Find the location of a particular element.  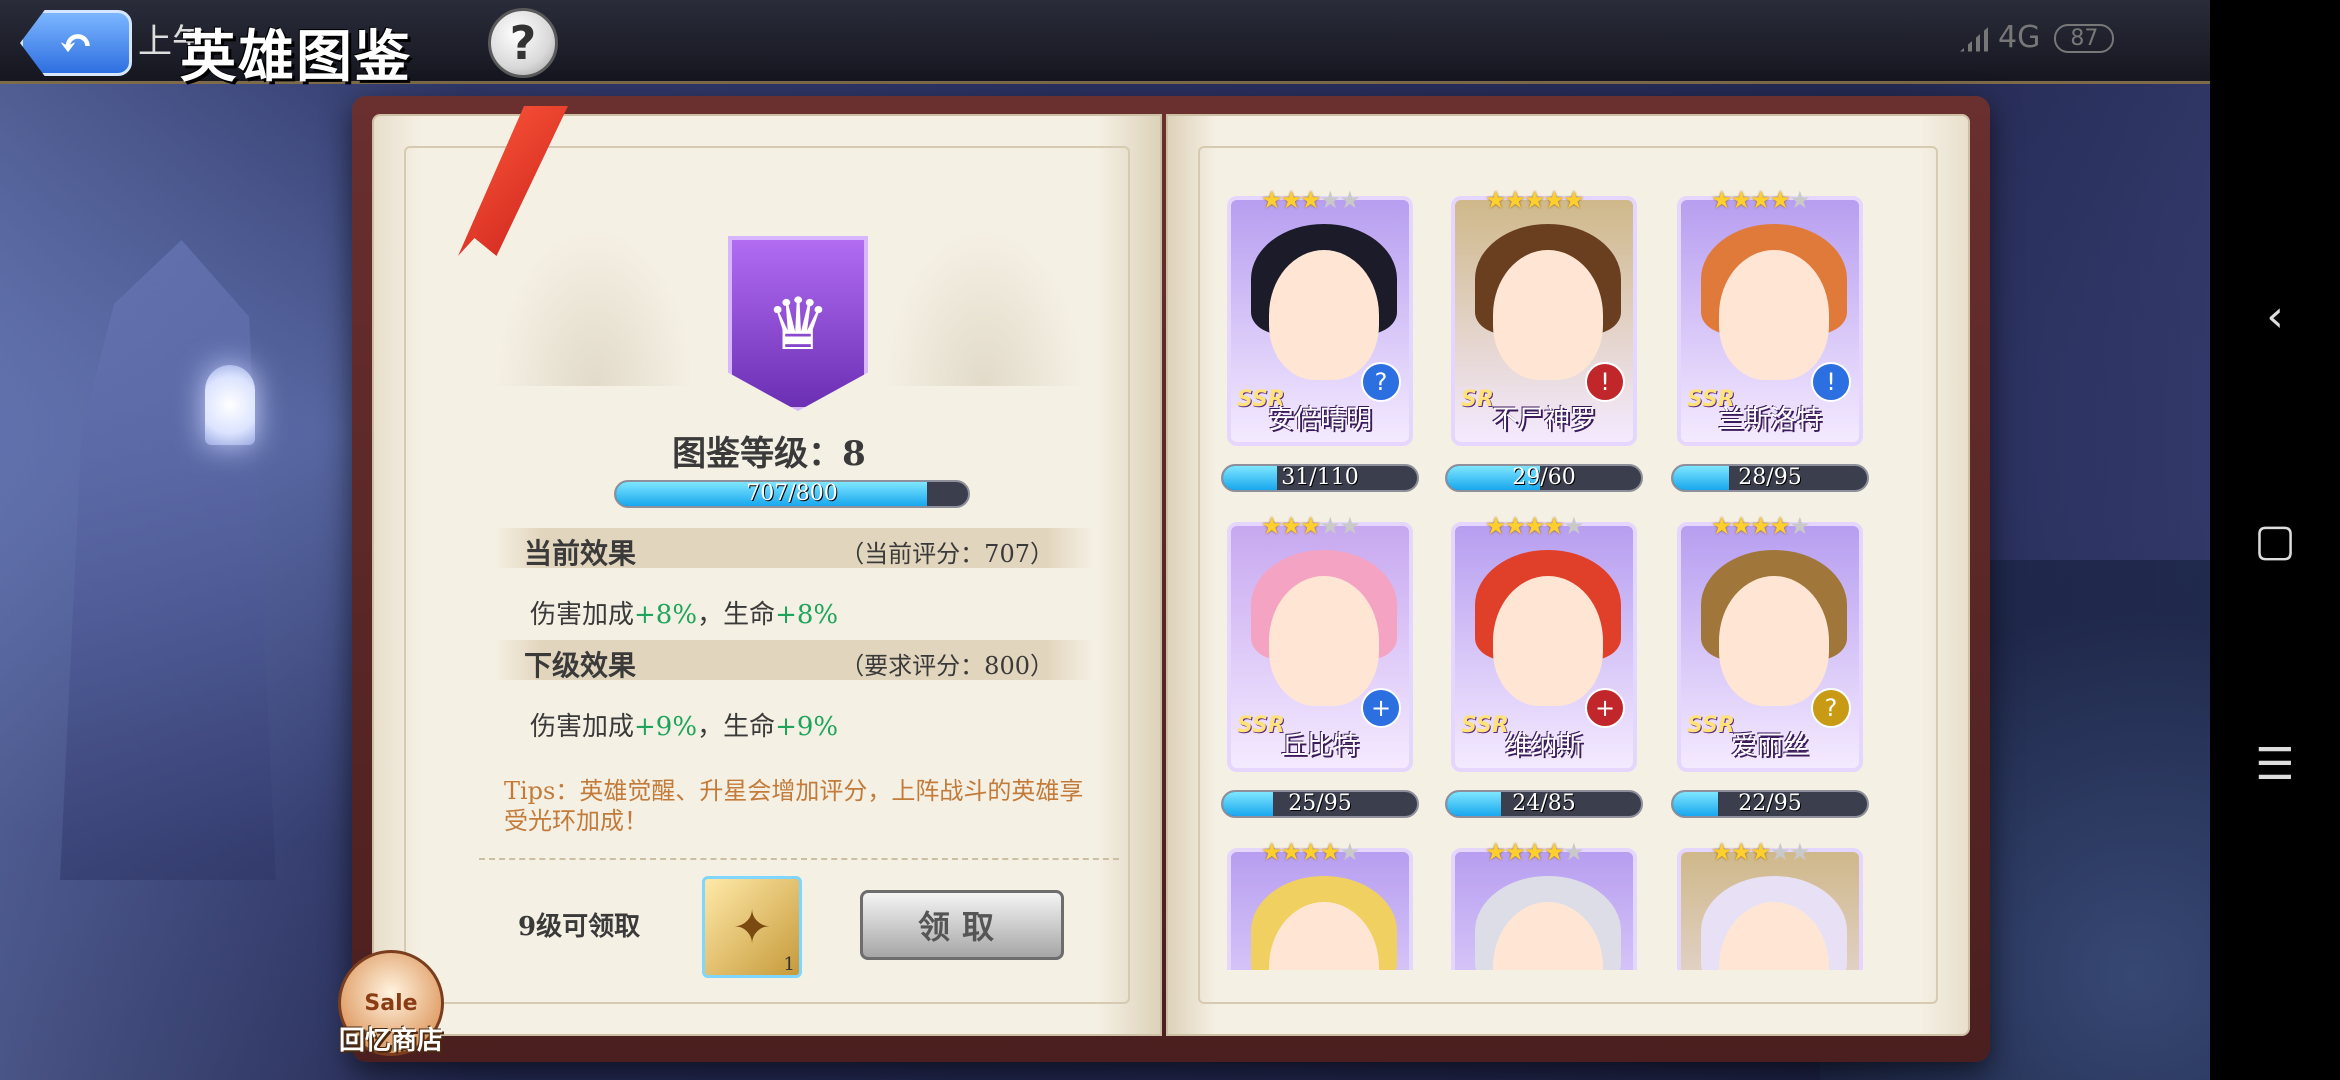

hero-shard-progress: 24/85 is located at coordinates (1544, 804).